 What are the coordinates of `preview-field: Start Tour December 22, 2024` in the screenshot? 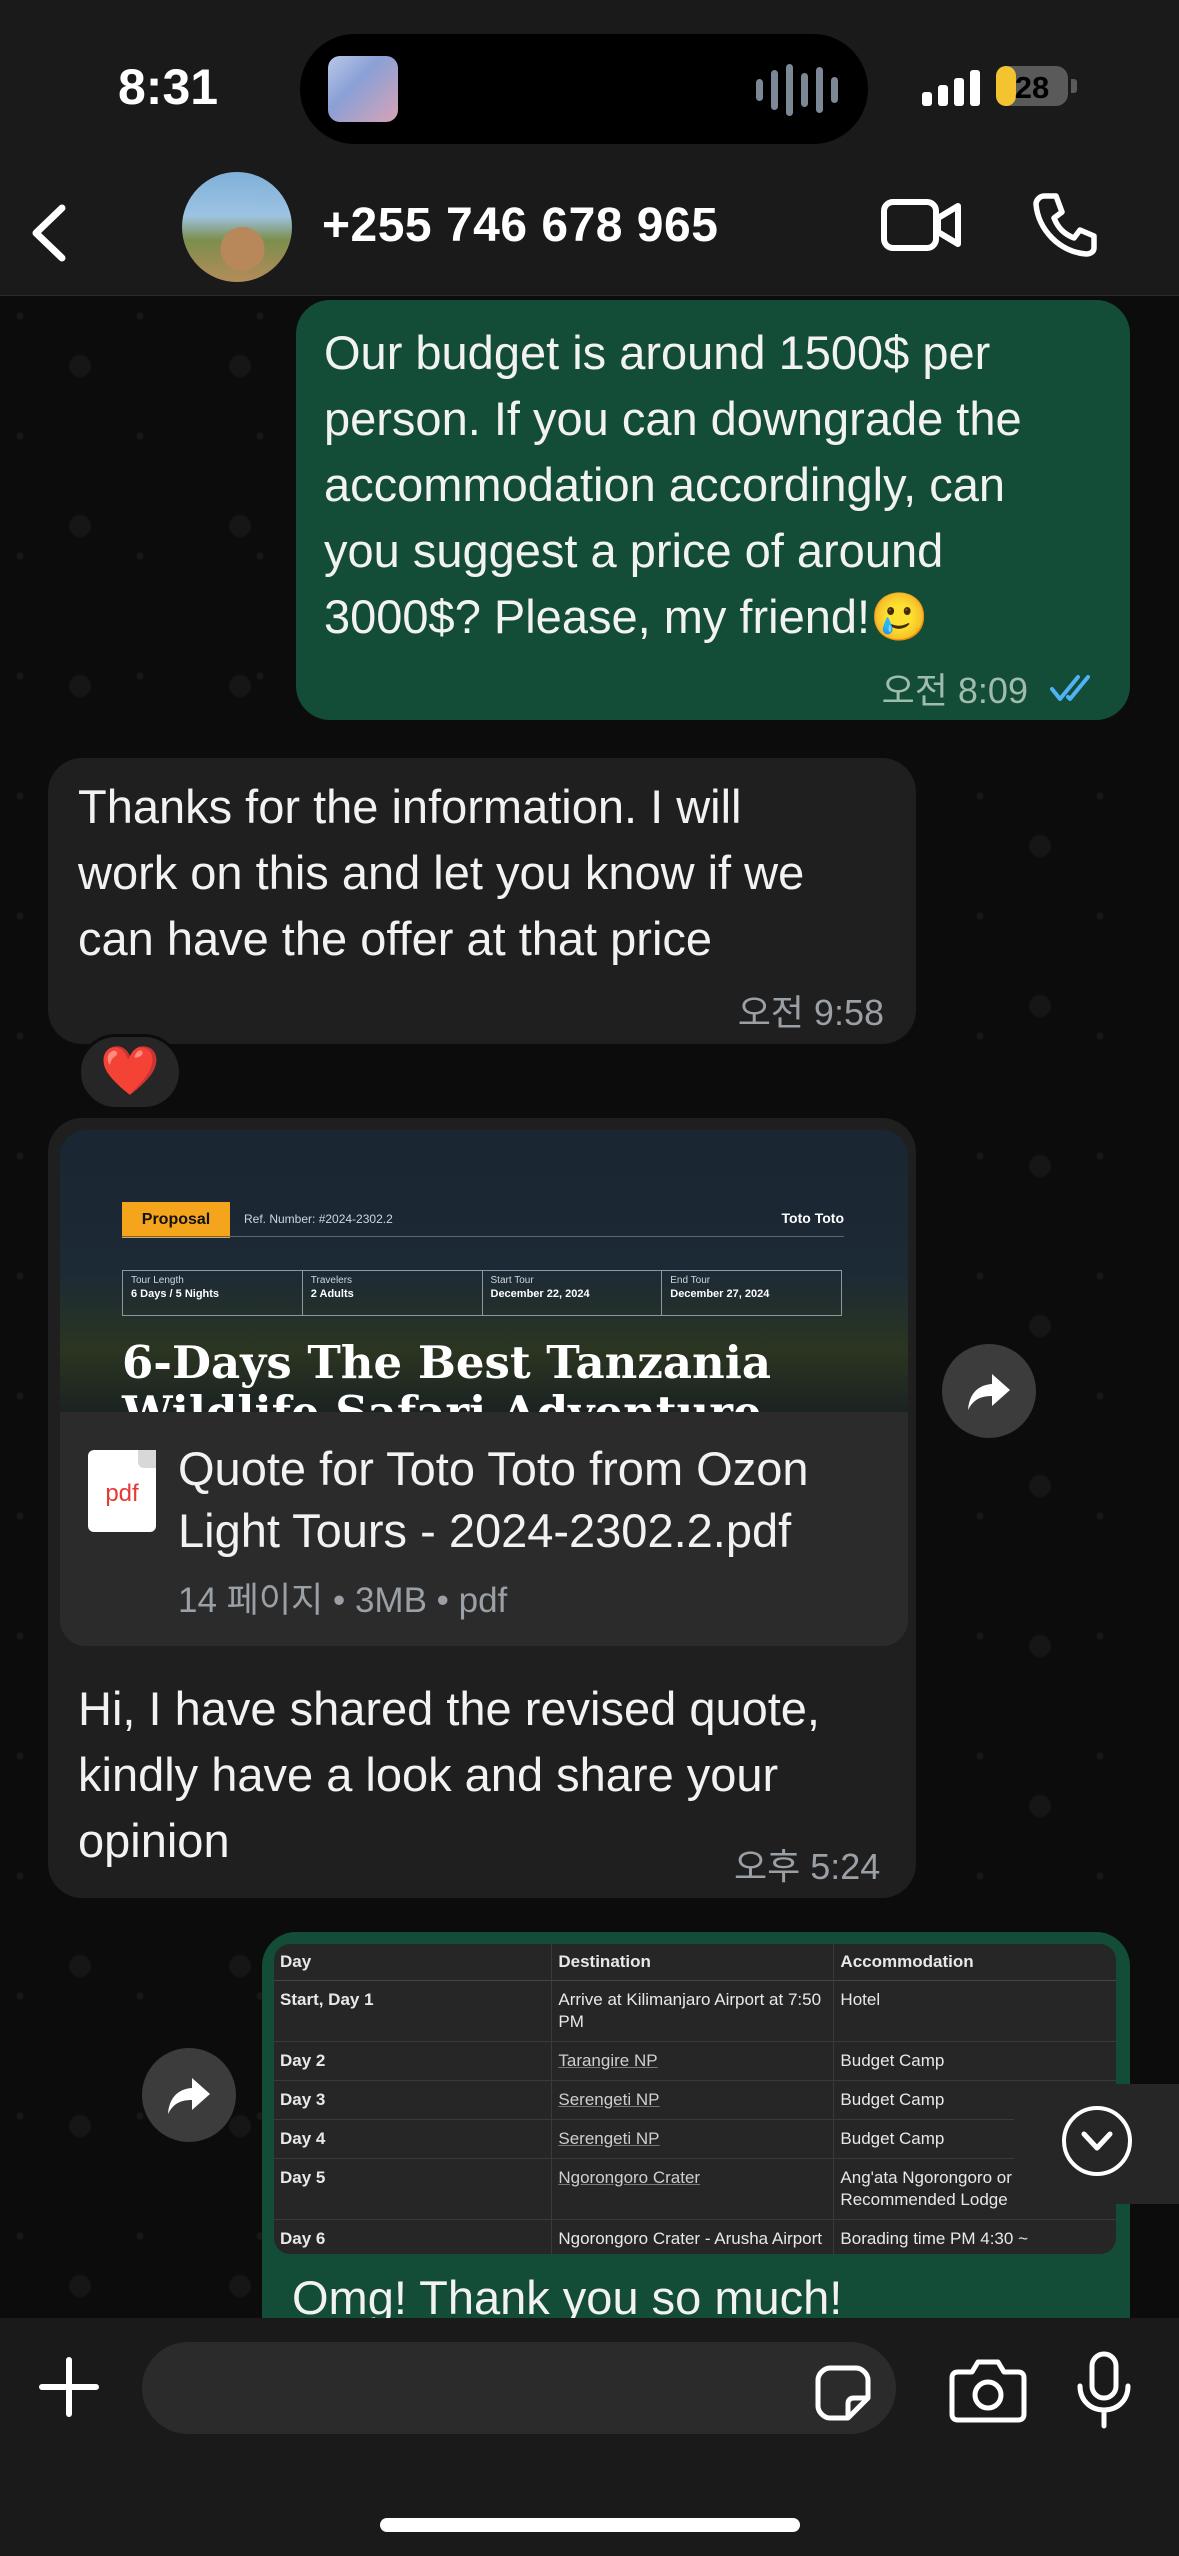 It's located at (573, 1293).